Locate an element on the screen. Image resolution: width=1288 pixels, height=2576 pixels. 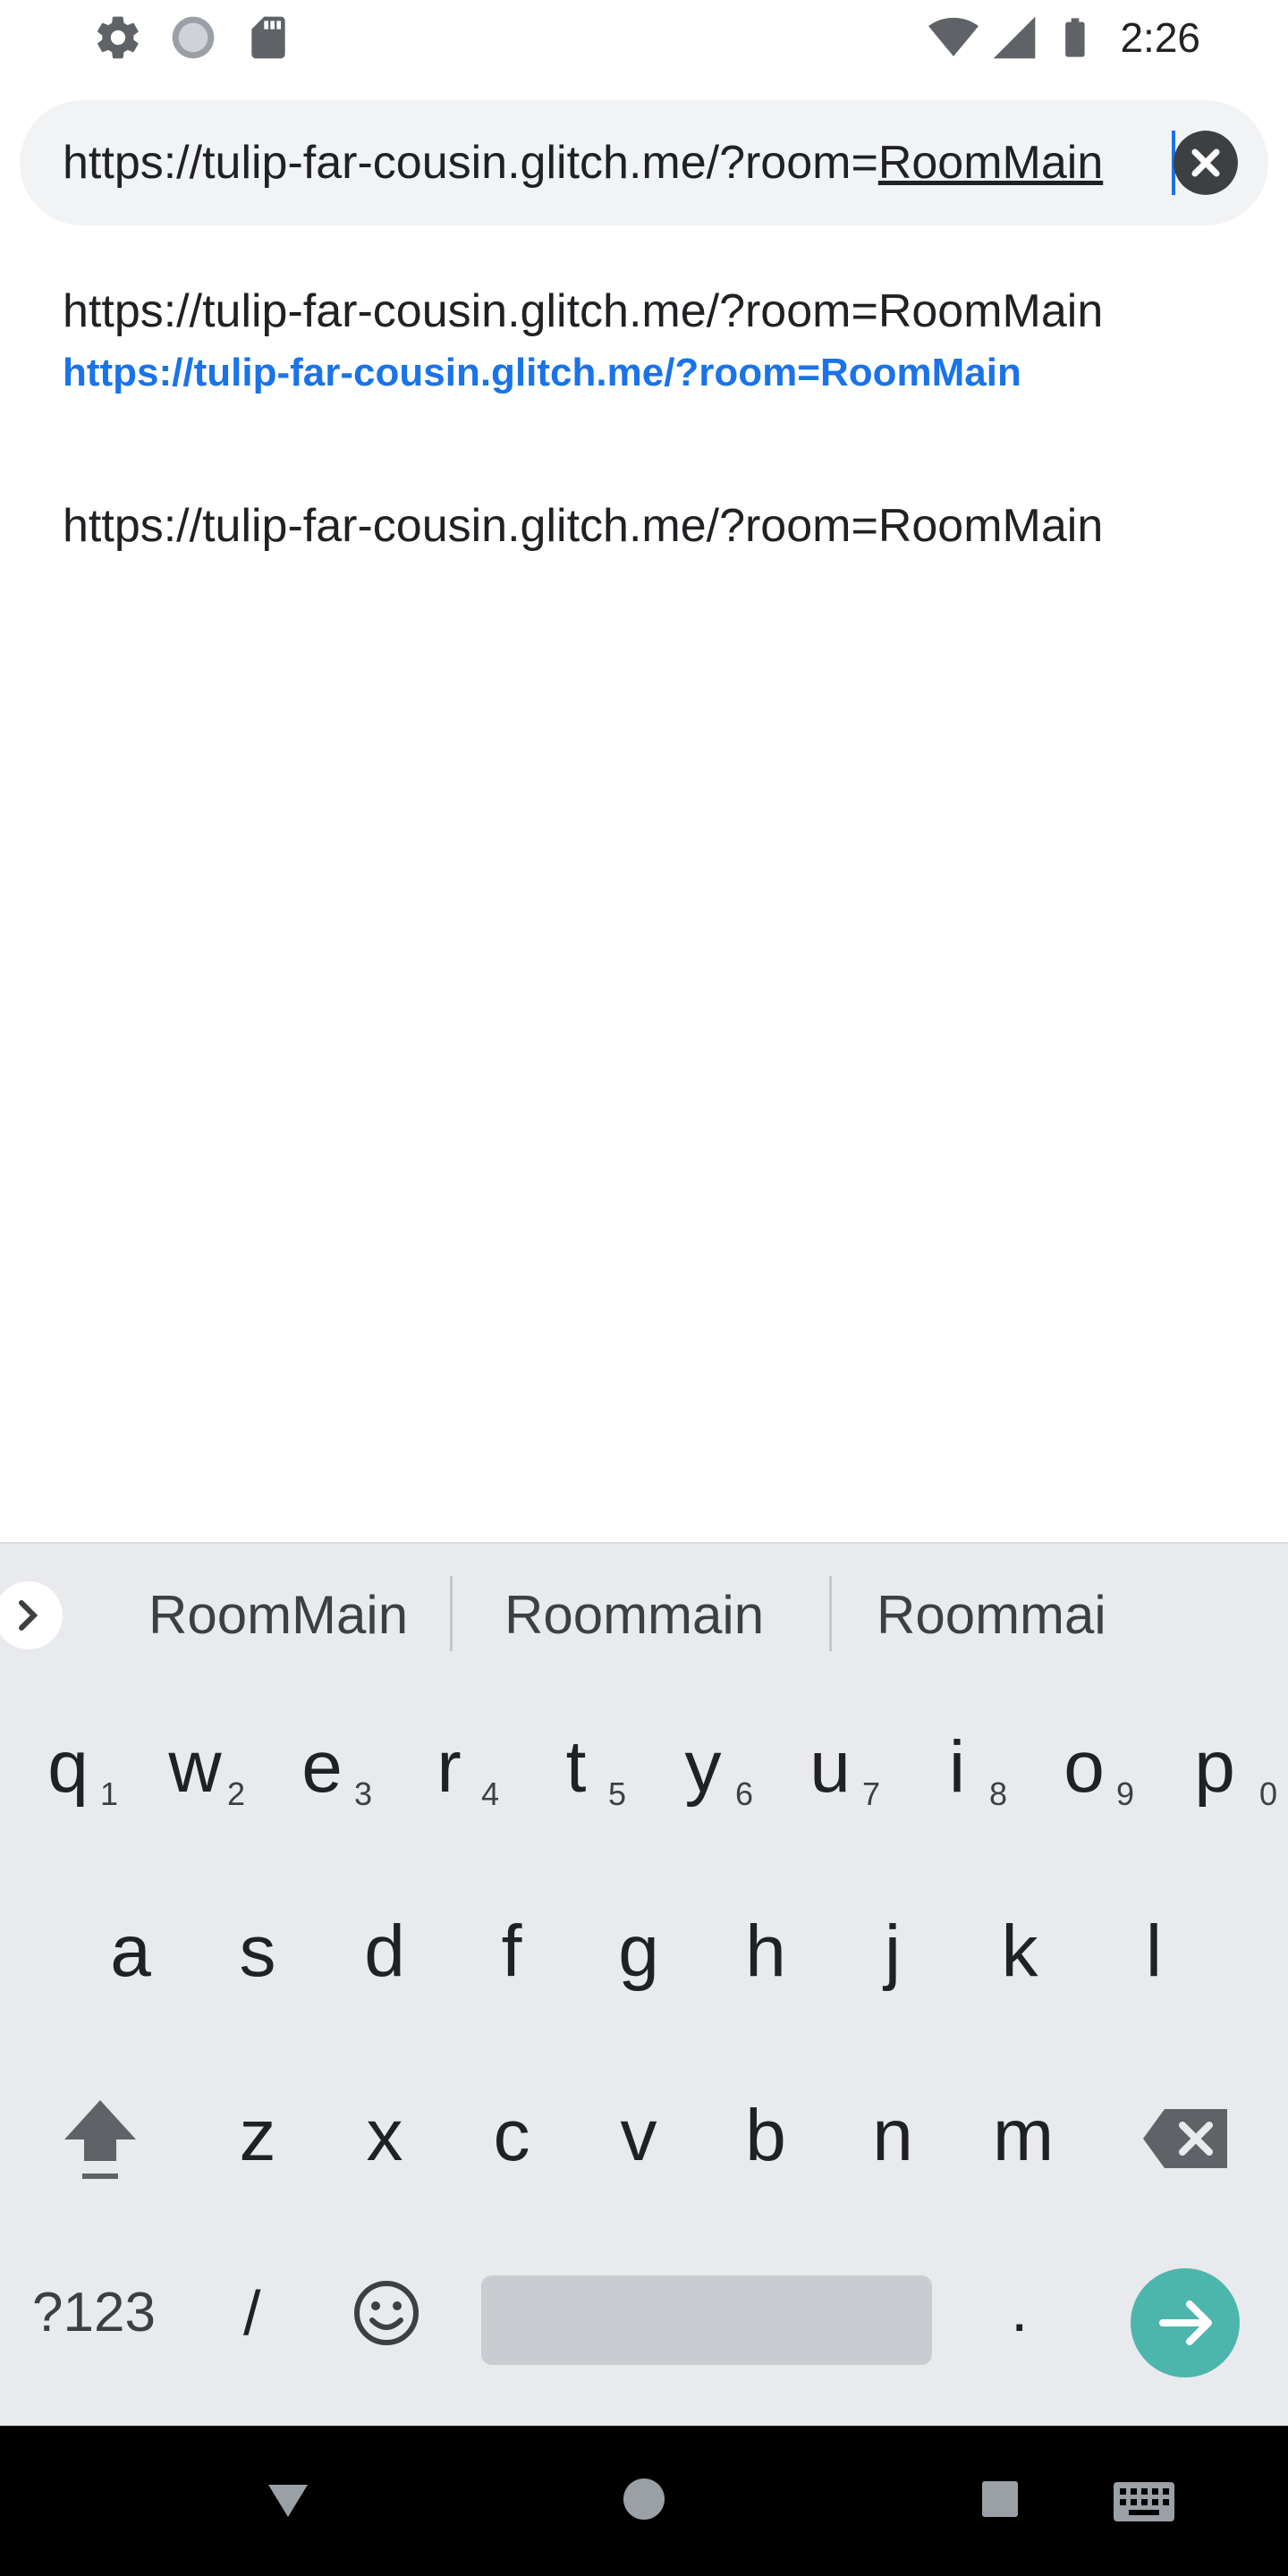
sd-card-icon is located at coordinates (268, 37).